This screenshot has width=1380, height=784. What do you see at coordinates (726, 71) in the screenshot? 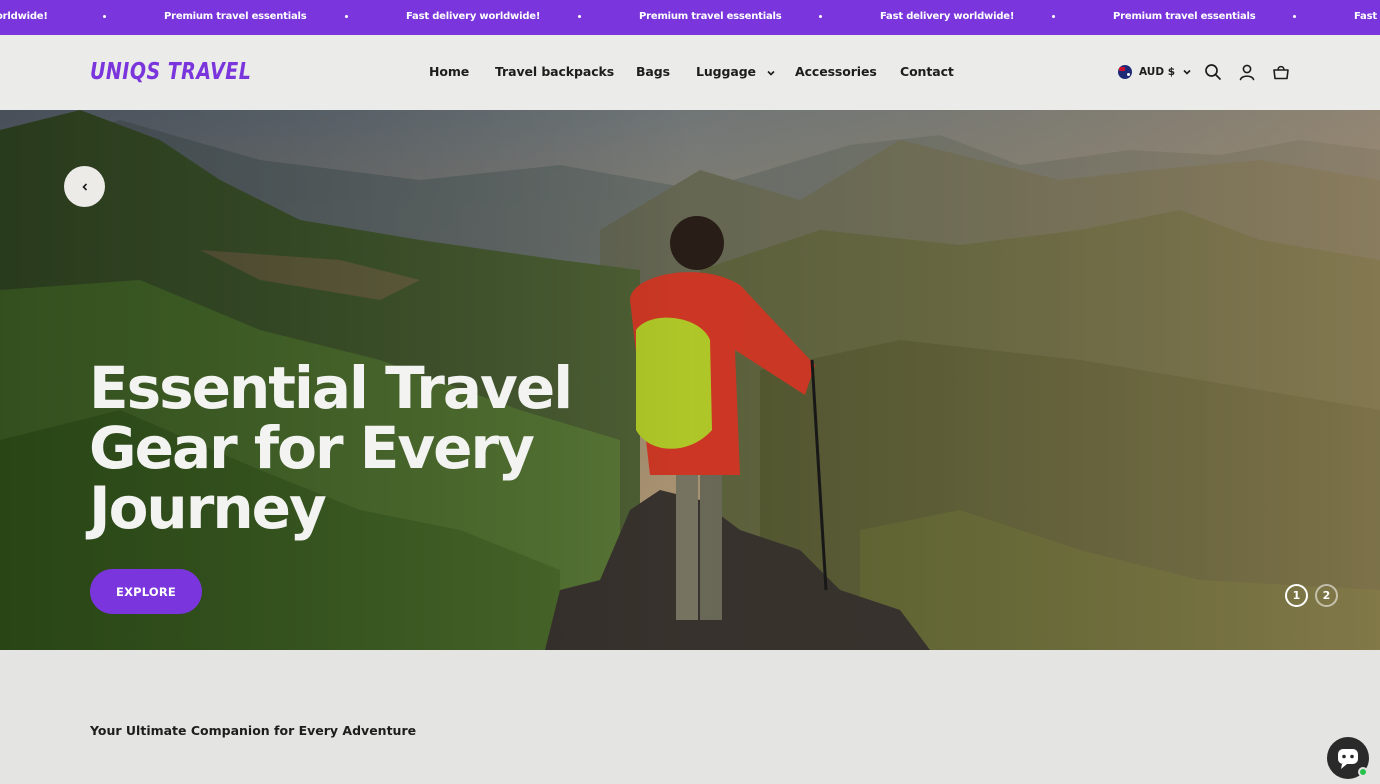
I see `nav-luggage-label: Luggage` at bounding box center [726, 71].